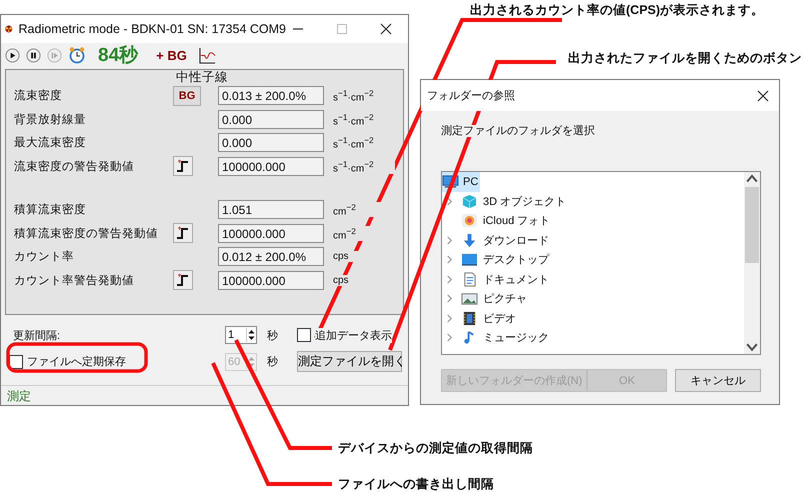 The image size is (807, 492). What do you see at coordinates (86, 233) in the screenshot?
I see `field-label: 積算流束密度の警告発動値` at bounding box center [86, 233].